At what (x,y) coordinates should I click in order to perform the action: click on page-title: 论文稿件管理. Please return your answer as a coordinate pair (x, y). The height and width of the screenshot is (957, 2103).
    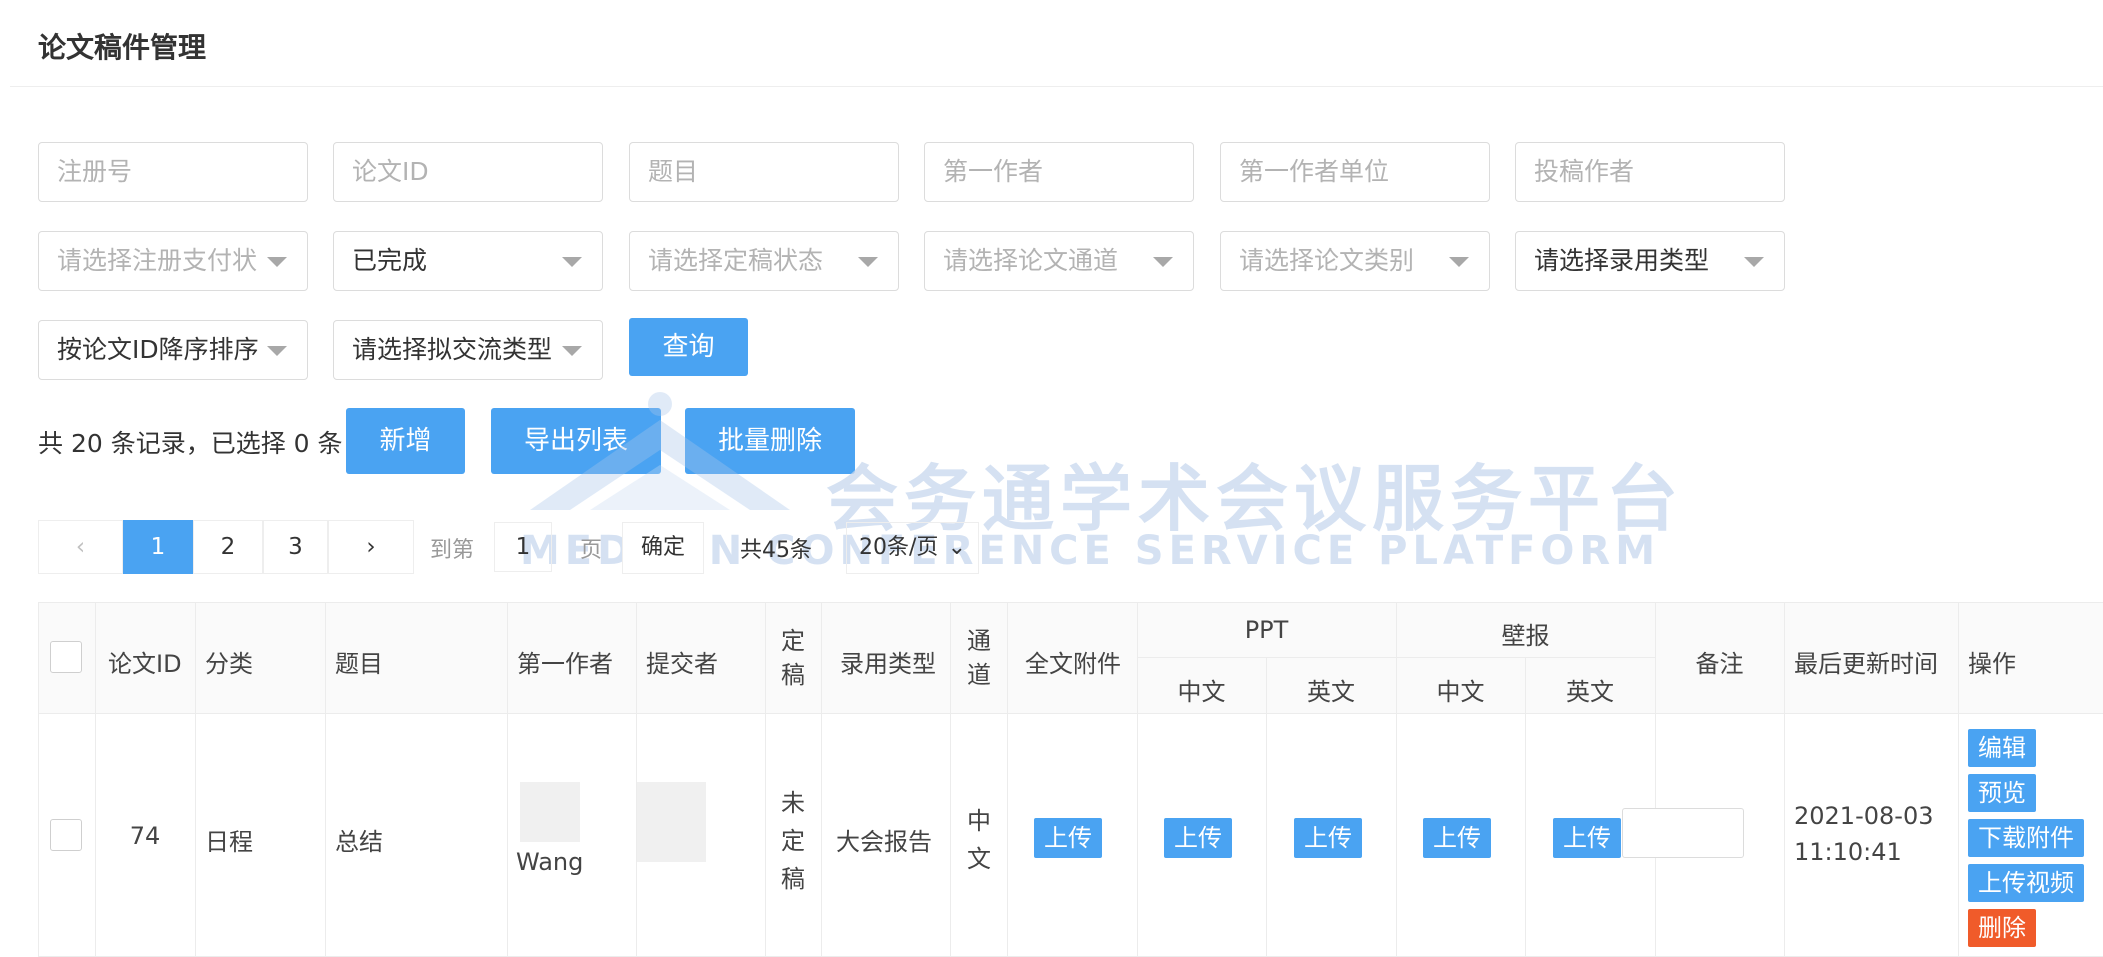
    Looking at the image, I should click on (122, 47).